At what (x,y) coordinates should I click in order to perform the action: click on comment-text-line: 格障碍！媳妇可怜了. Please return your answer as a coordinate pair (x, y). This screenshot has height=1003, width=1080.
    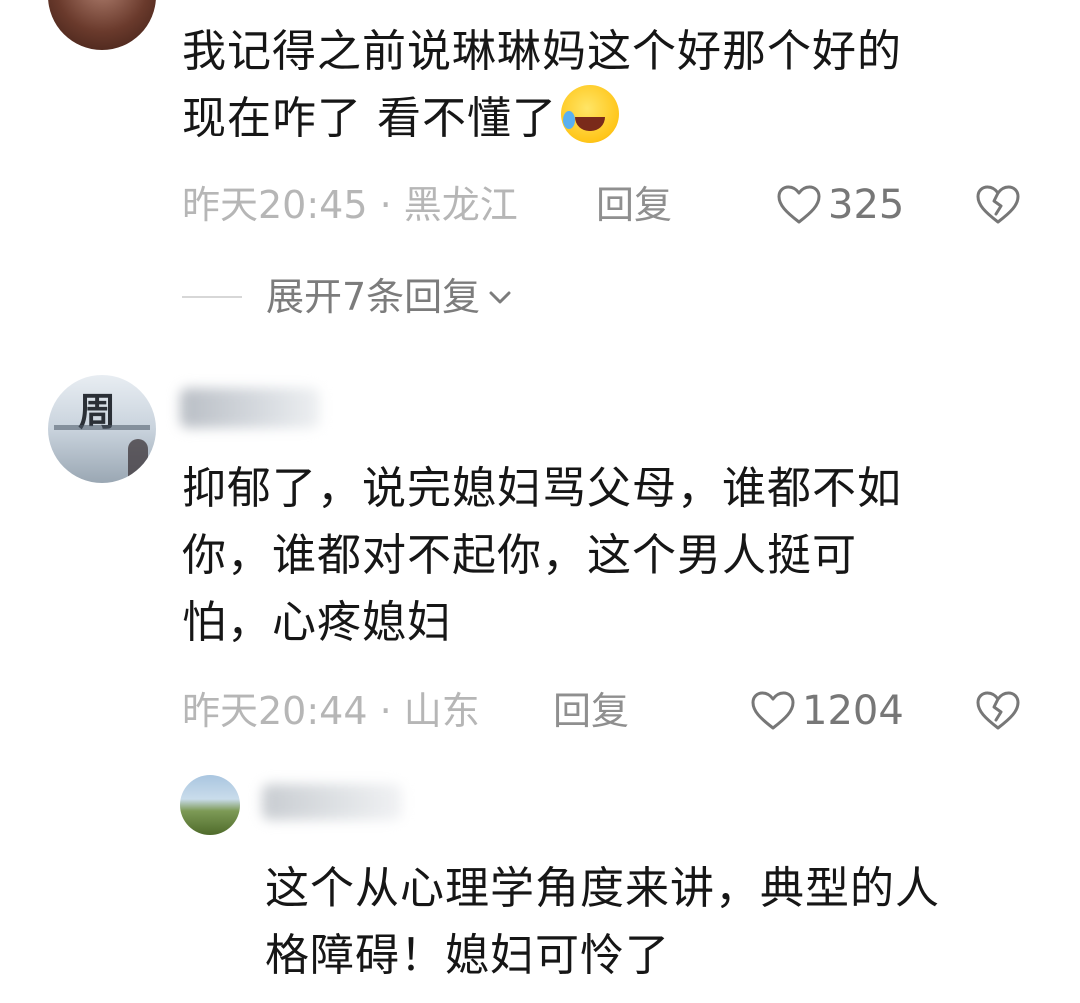
    Looking at the image, I should click on (467, 955).